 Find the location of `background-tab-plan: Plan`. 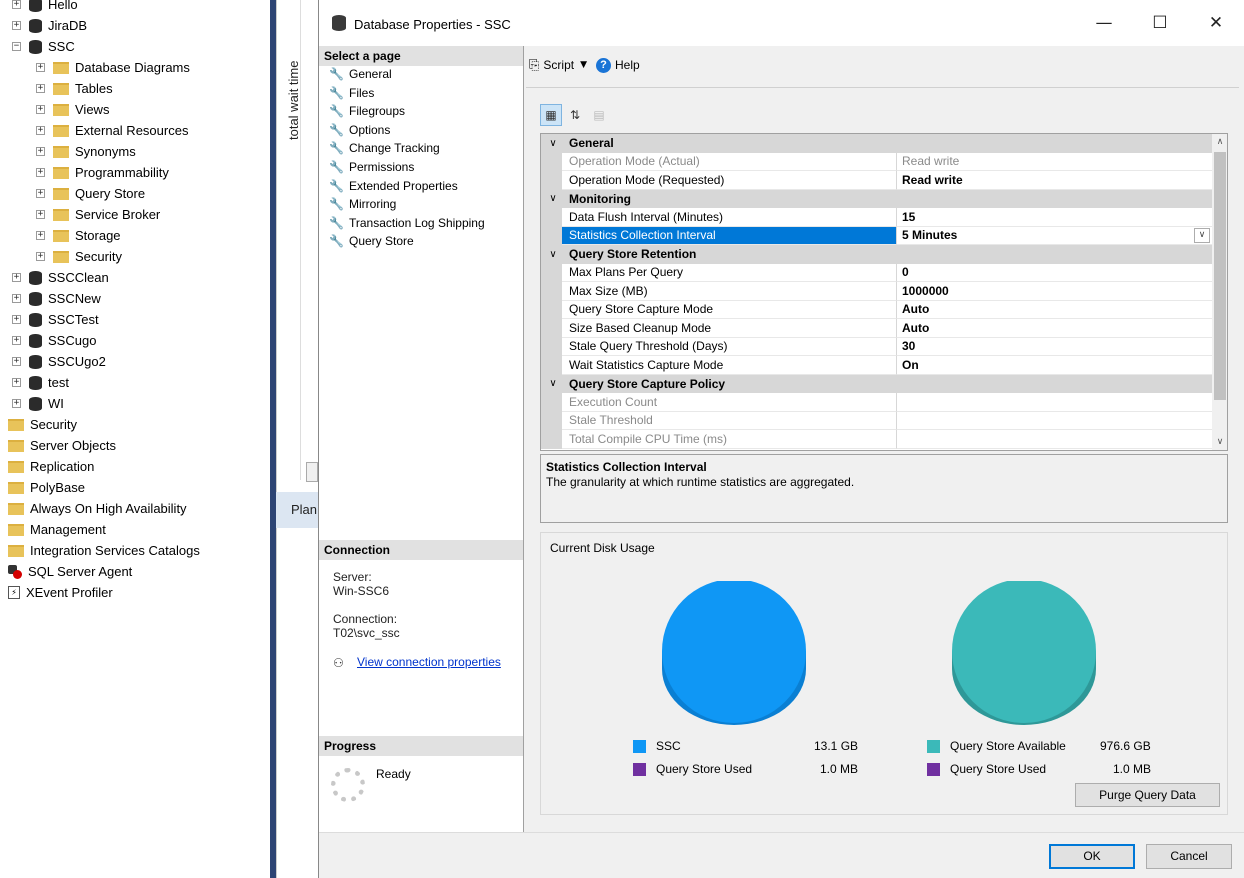

background-tab-plan: Plan is located at coordinates (304, 509).